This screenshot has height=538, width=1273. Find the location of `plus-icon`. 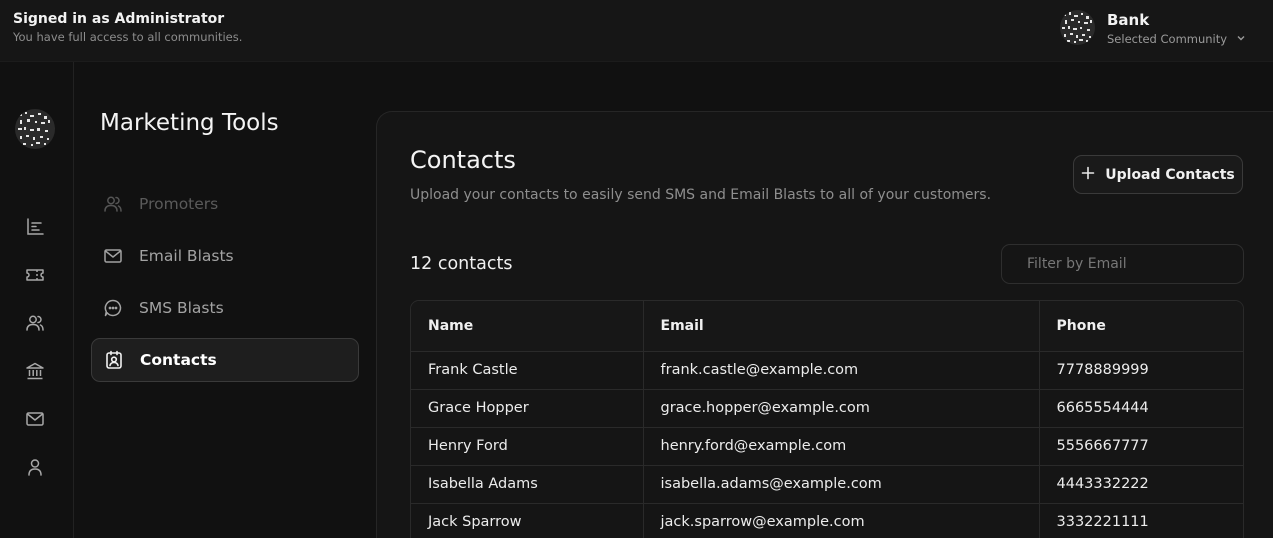

plus-icon is located at coordinates (1088, 175).